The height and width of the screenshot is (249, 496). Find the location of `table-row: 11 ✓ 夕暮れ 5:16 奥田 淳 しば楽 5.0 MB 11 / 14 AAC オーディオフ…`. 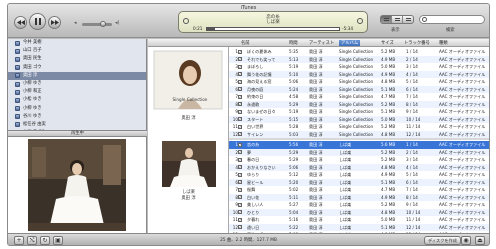

table-row: 11 ✓ 夕暮れ 5:16 奥田 淳 しば楽 5.0 MB 11 / 14 AAC オーディオフ… is located at coordinates (359, 220).